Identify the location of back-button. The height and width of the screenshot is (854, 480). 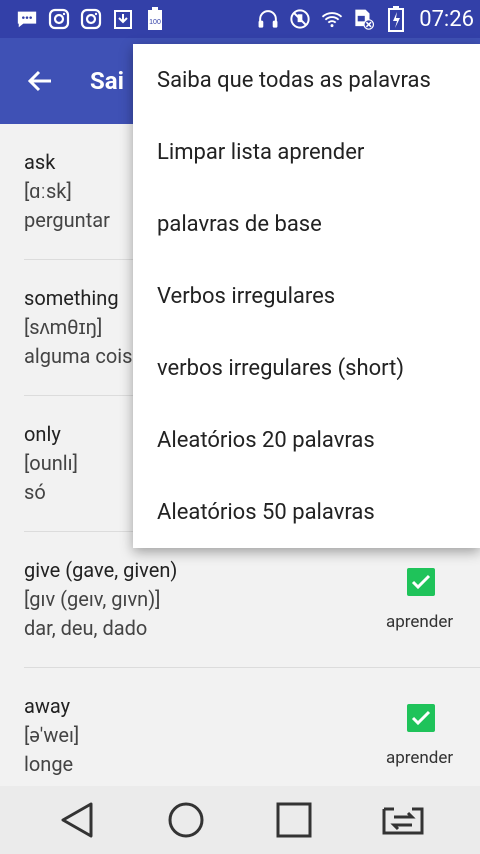
(40, 81).